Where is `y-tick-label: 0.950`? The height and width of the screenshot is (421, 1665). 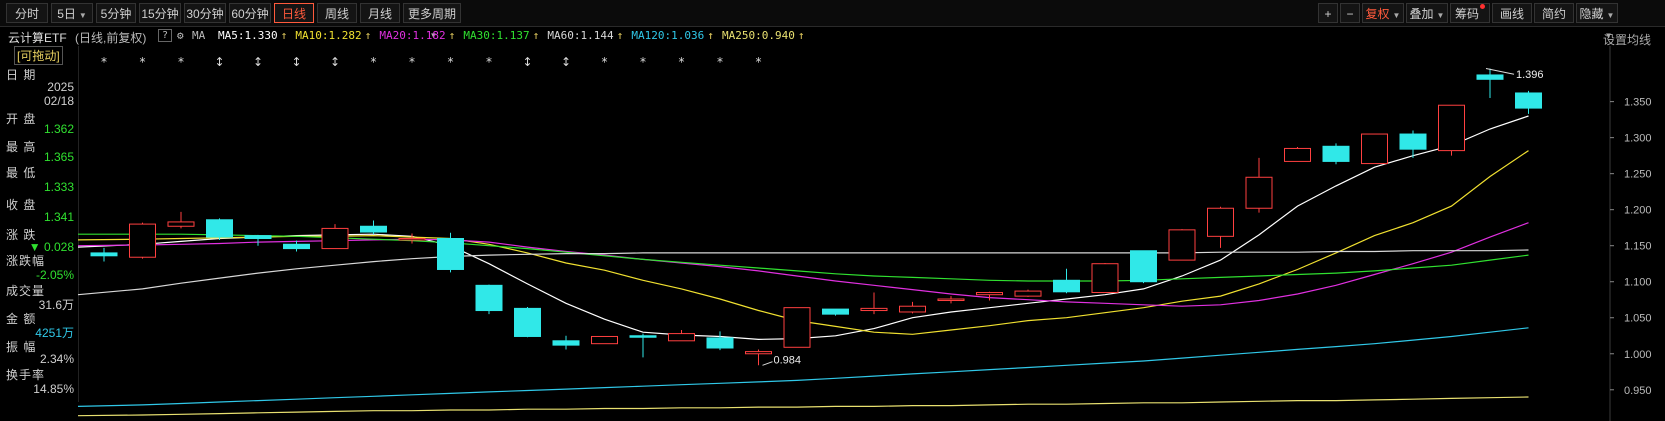
y-tick-label: 0.950 is located at coordinates (1638, 391).